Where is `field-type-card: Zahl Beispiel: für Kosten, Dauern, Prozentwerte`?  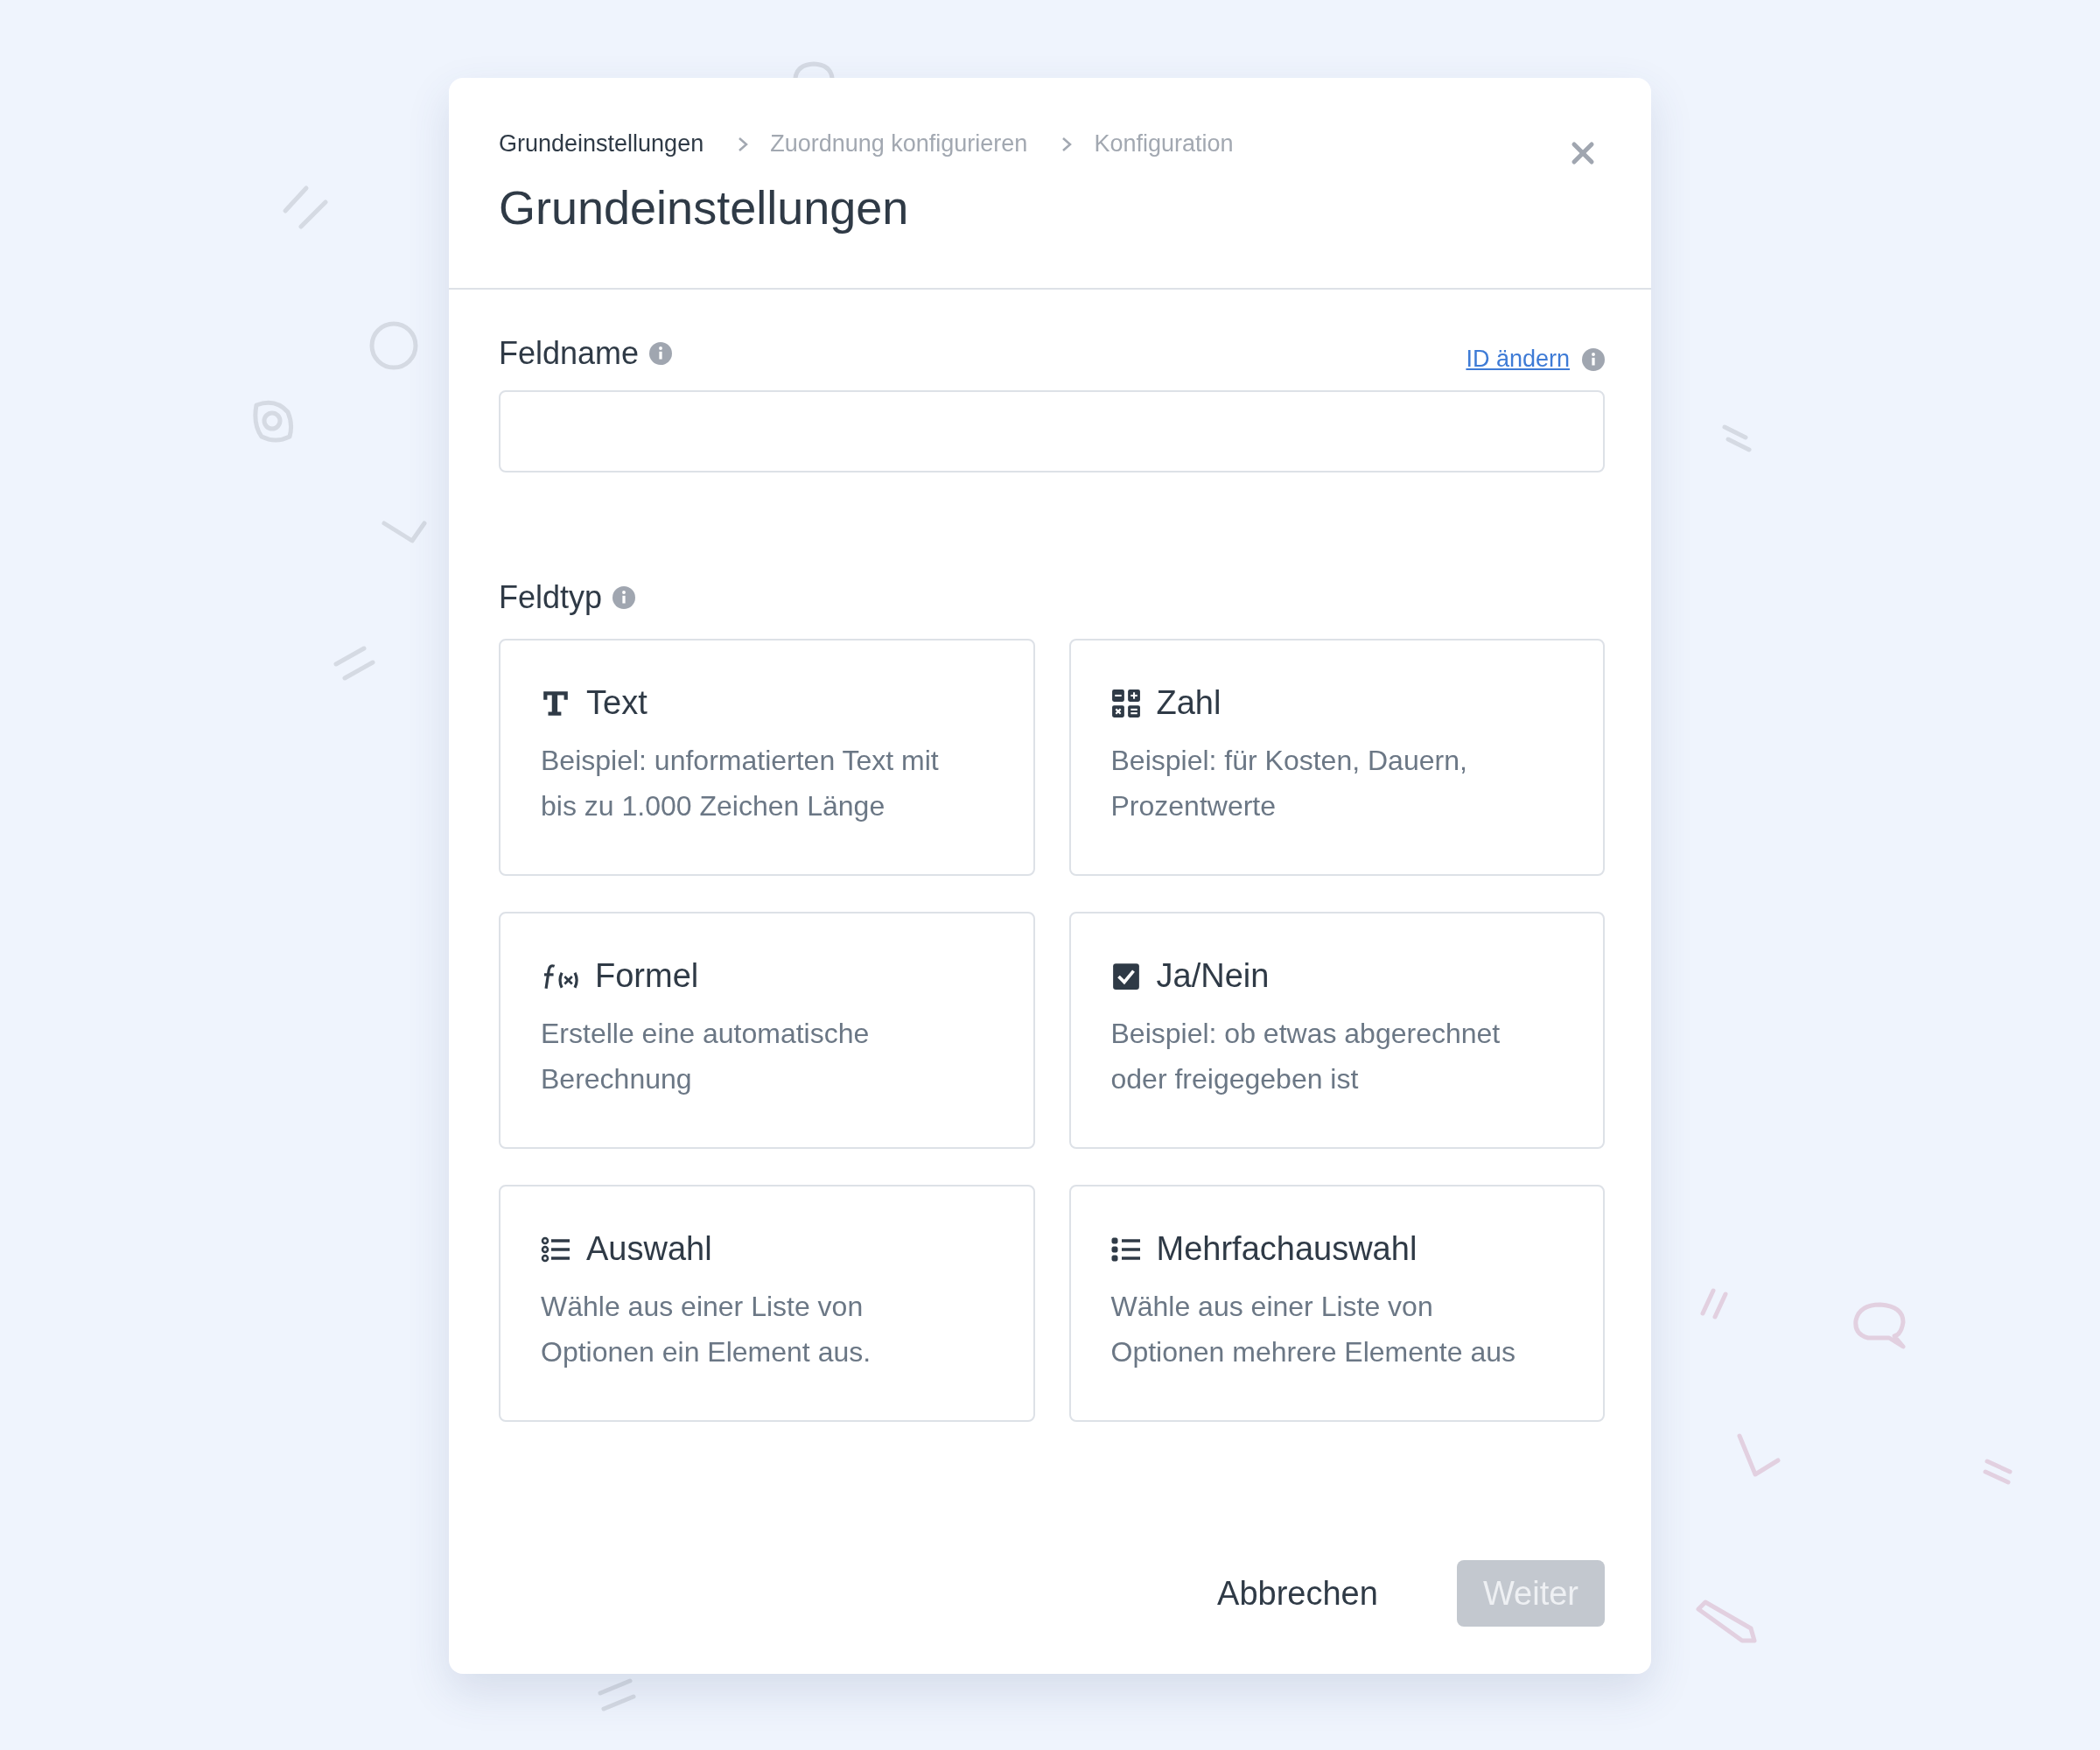
field-type-card: Zahl Beispiel: für Kosten, Dauern, Prozentwerte is located at coordinates (1336, 757).